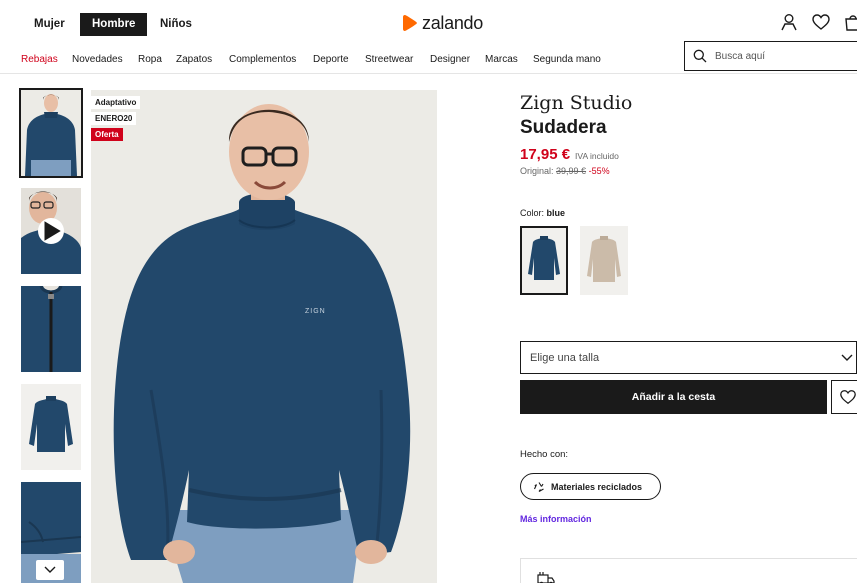  I want to click on search-icon, so click(700, 56).